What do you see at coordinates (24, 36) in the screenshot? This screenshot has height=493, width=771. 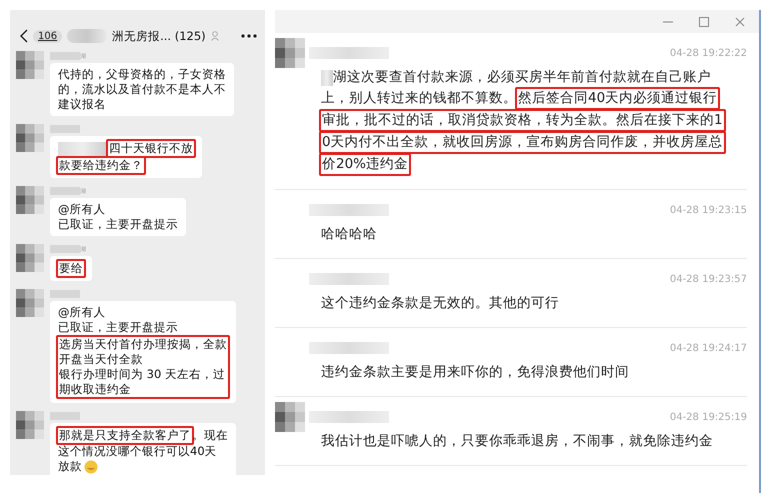 I see `back-icon` at bounding box center [24, 36].